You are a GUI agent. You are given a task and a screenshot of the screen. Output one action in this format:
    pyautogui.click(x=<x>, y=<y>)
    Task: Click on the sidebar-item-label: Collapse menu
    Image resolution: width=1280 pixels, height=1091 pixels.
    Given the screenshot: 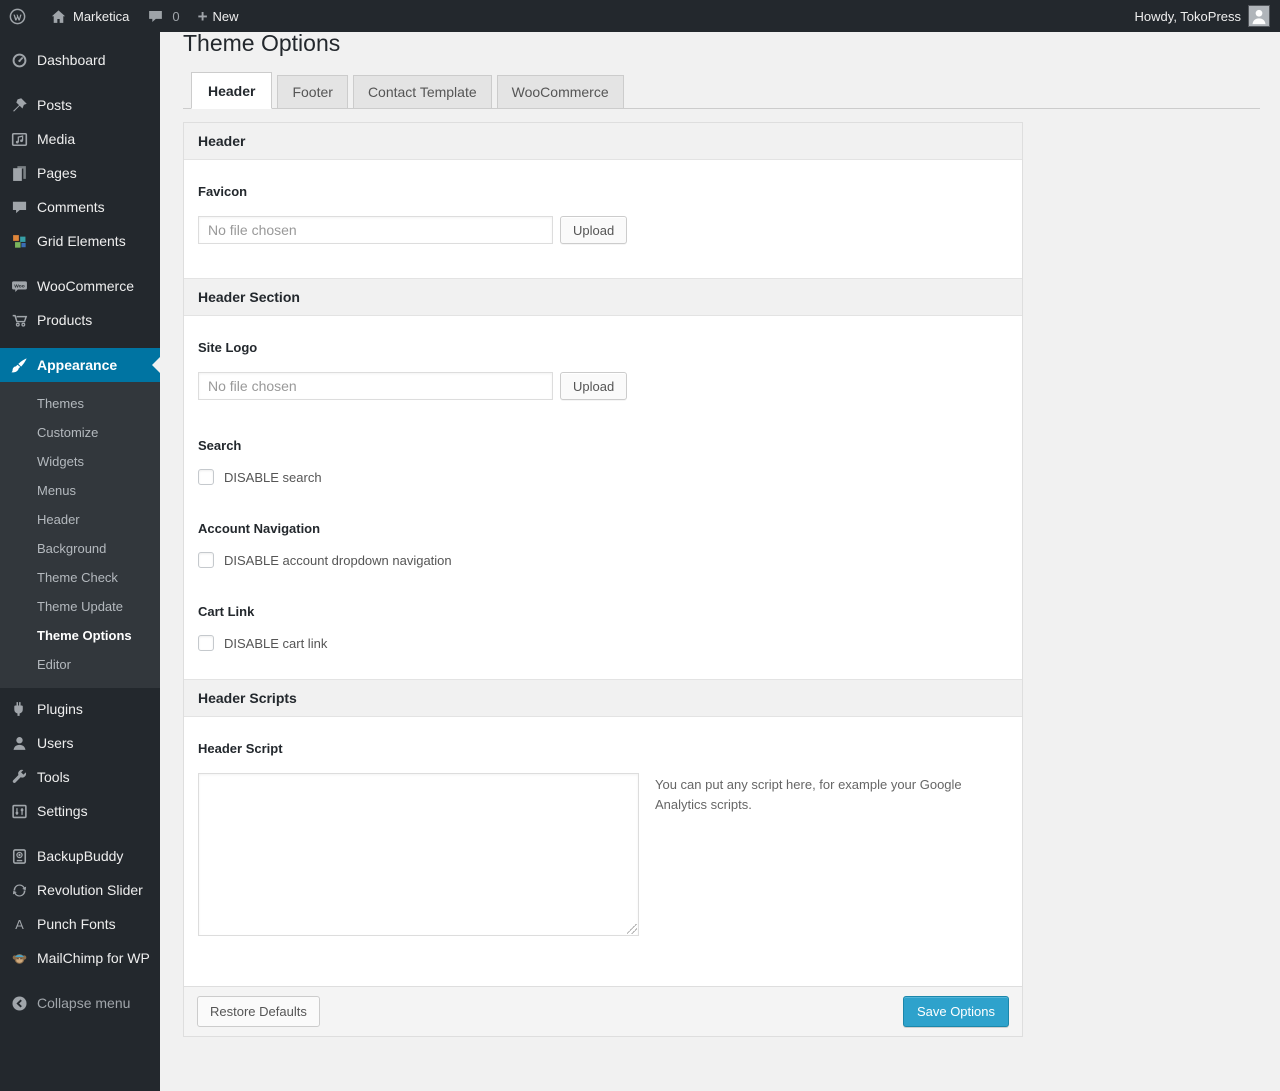 What is the action you would take?
    pyautogui.click(x=84, y=1003)
    